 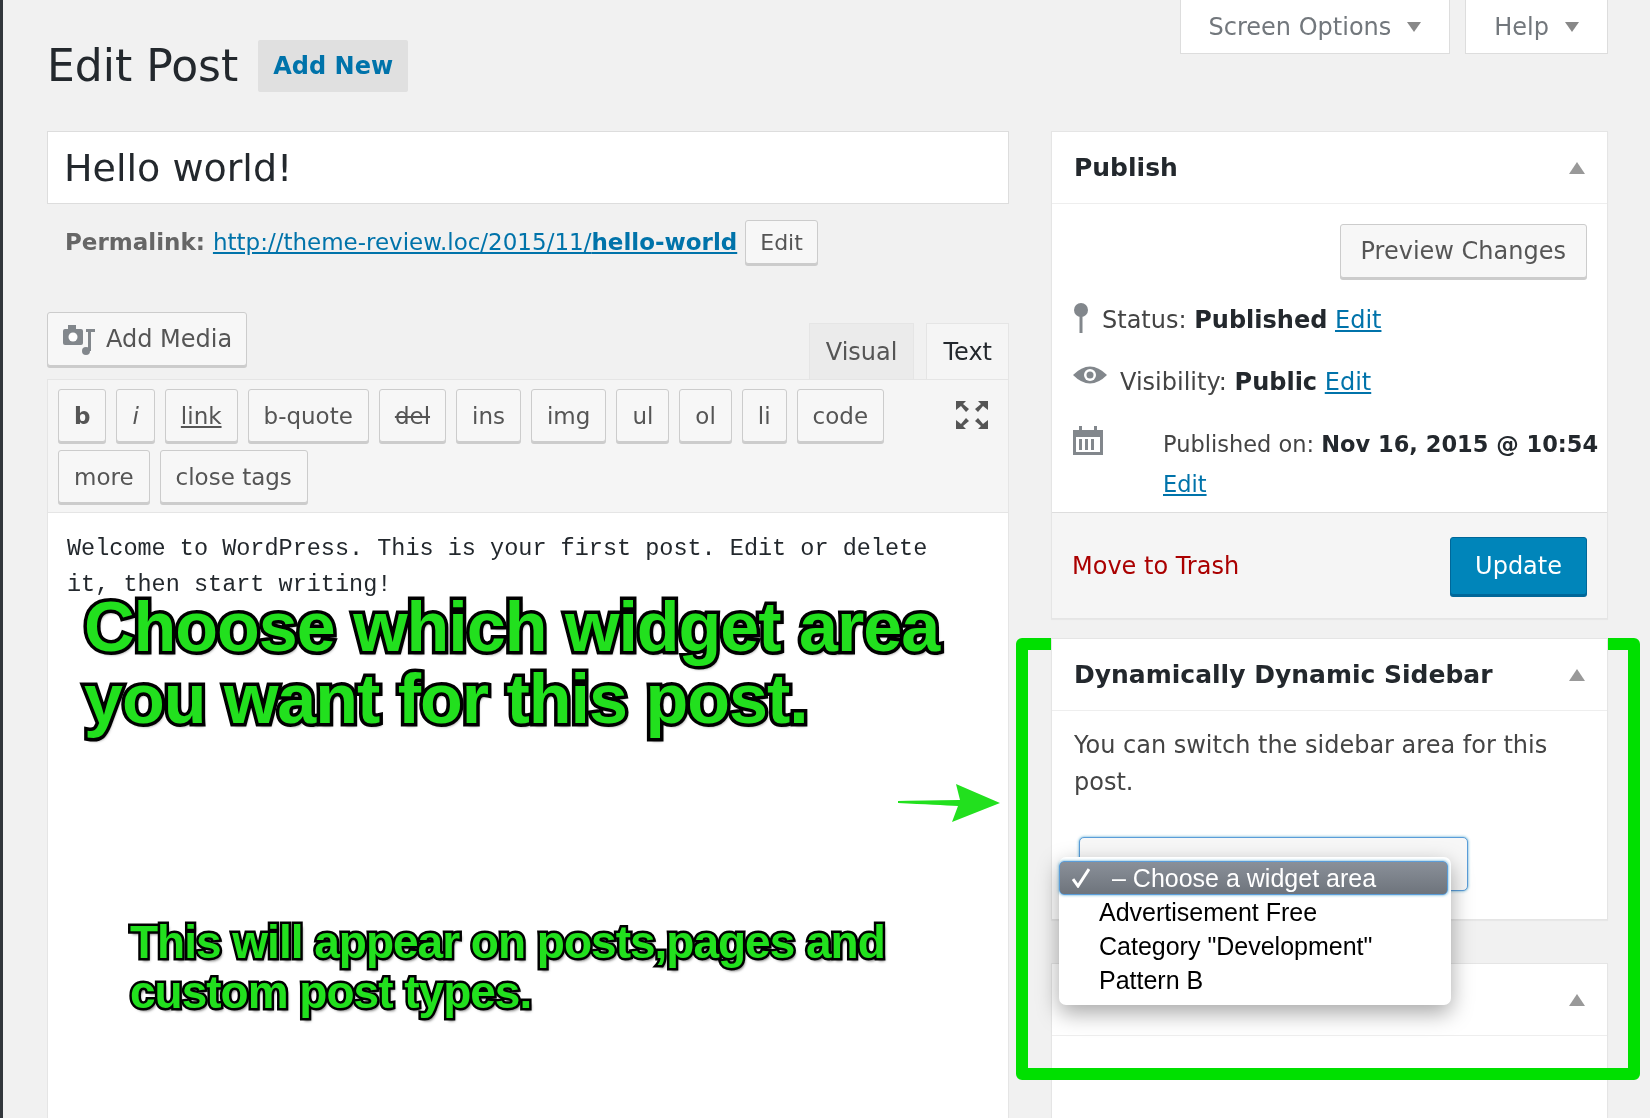 What do you see at coordinates (1381, 464) in the screenshot?
I see `publish-date-text: Published on: Nov 16, 2015 @ 10:54 Edit` at bounding box center [1381, 464].